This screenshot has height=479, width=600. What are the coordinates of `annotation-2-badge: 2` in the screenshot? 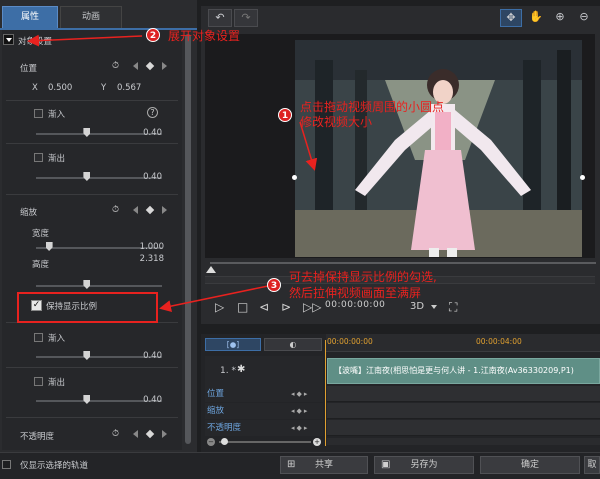 It's located at (153, 35).